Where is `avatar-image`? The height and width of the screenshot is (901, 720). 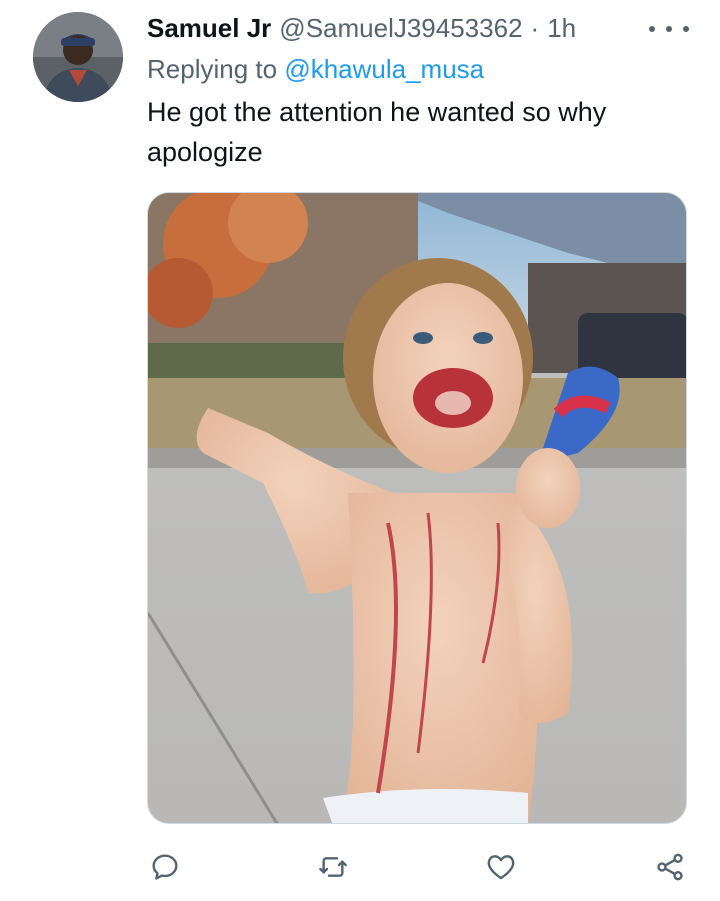
avatar-image is located at coordinates (78, 57).